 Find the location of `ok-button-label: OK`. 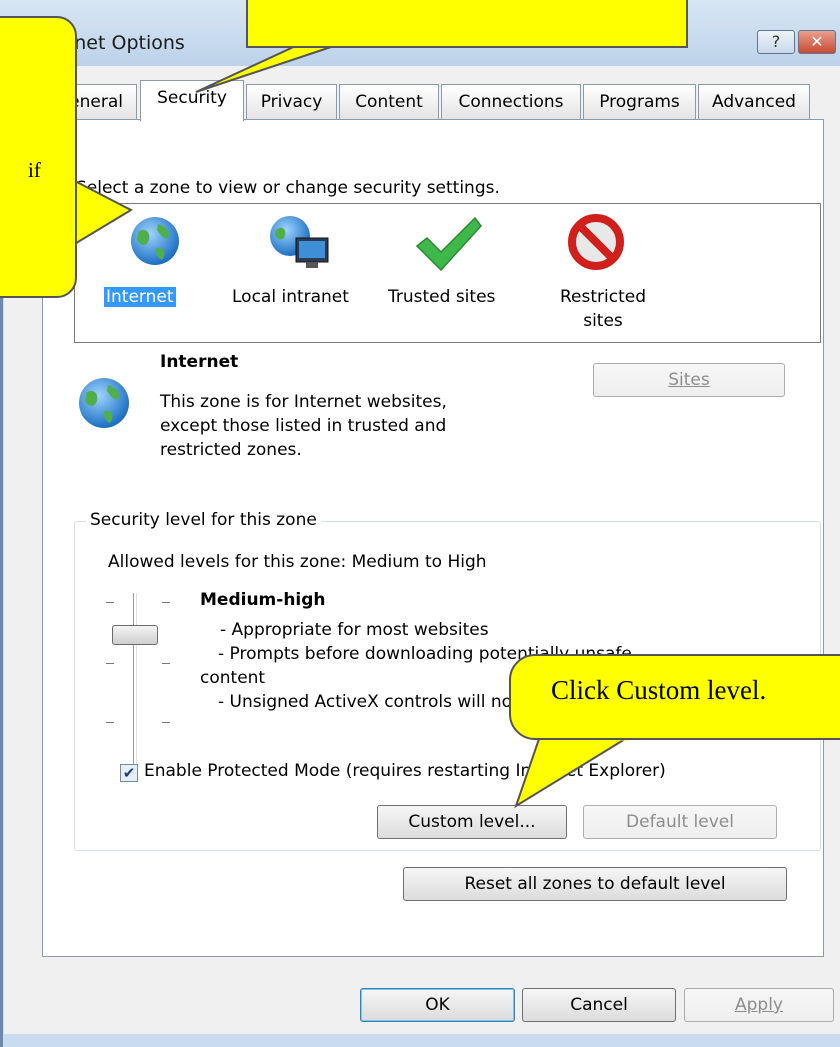

ok-button-label: OK is located at coordinates (437, 1005).